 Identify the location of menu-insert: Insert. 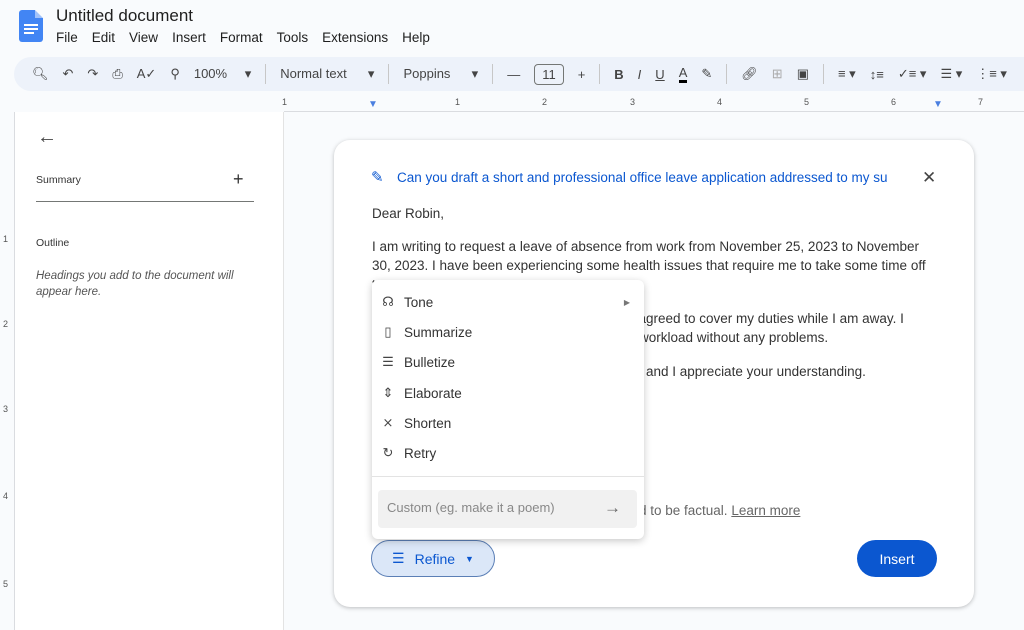
(189, 37).